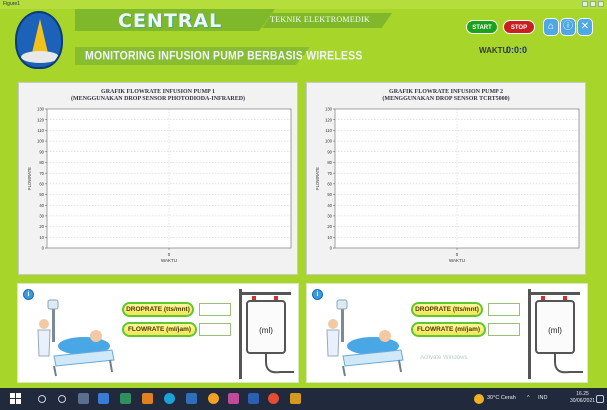 This screenshot has width=607, height=410. I want to click on taskbar-clock: 16.25 30/06/2021, so click(582, 398).